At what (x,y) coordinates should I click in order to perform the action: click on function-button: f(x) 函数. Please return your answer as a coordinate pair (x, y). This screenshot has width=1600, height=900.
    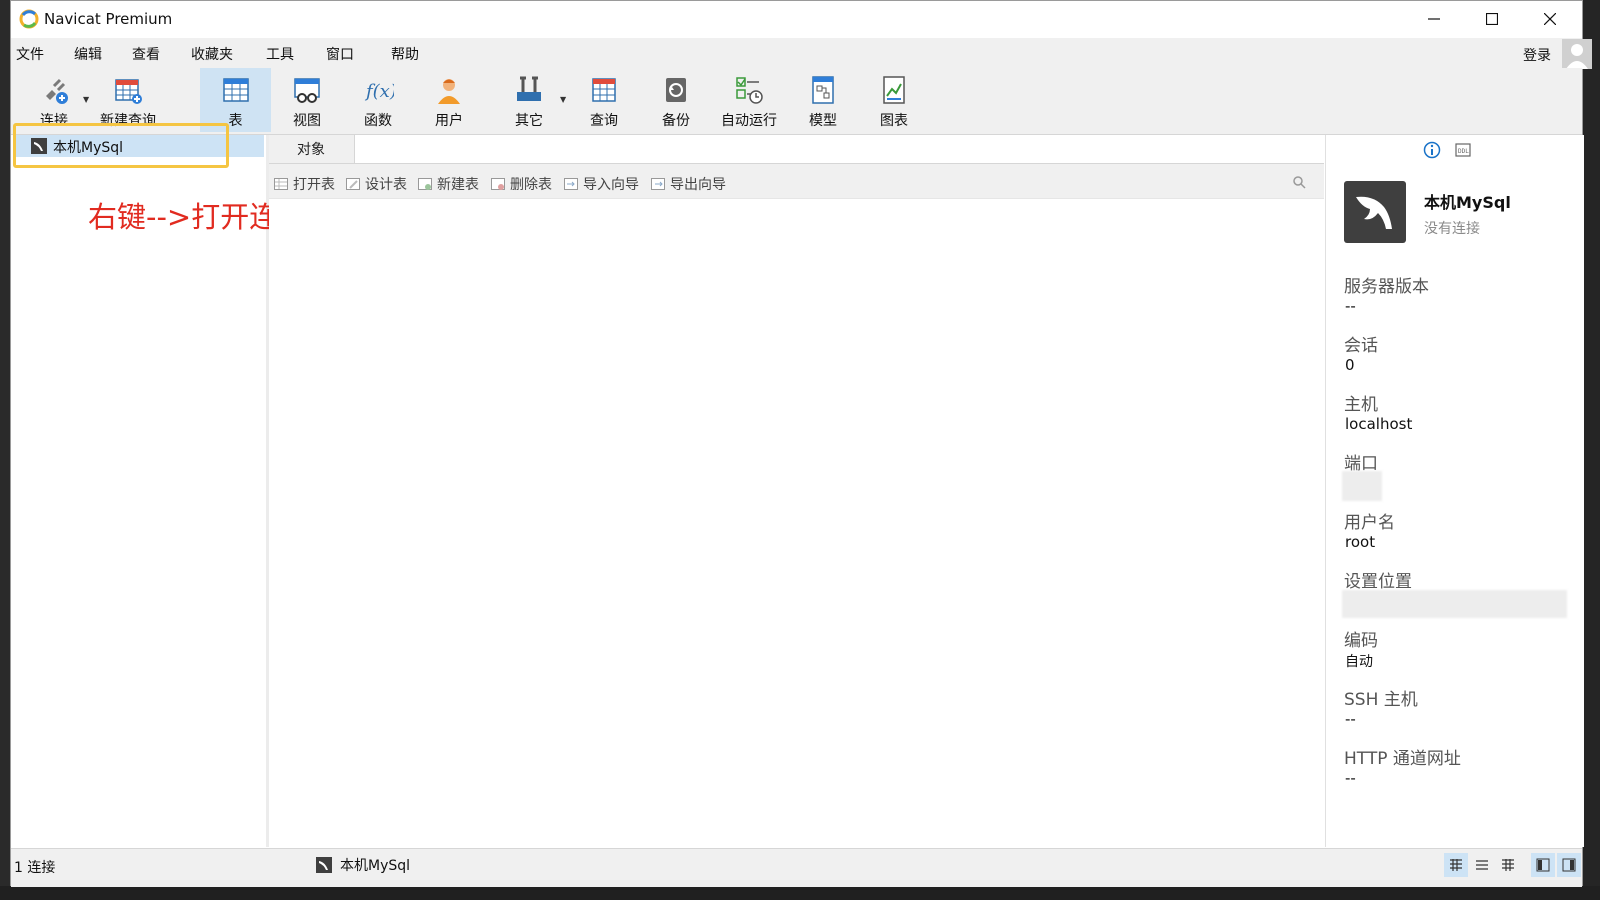
    Looking at the image, I should click on (378, 100).